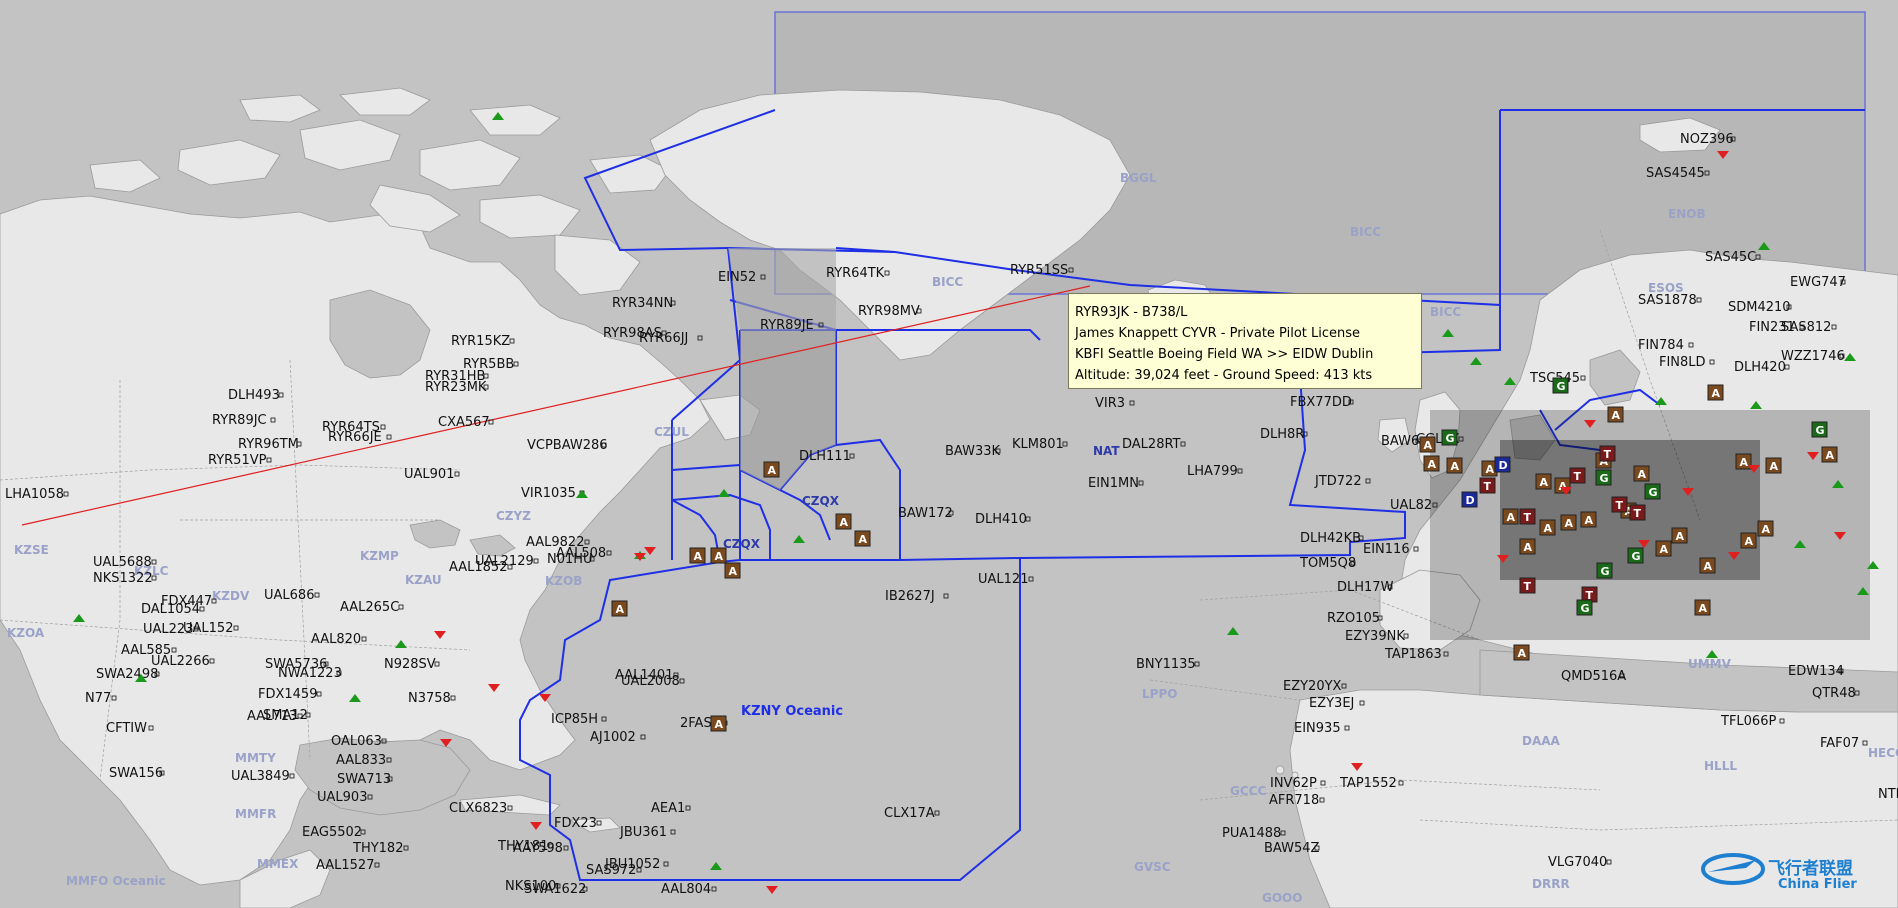 The height and width of the screenshot is (908, 1898). Describe the element at coordinates (136, 773) in the screenshot. I see `callsign-label: SWA156` at that location.